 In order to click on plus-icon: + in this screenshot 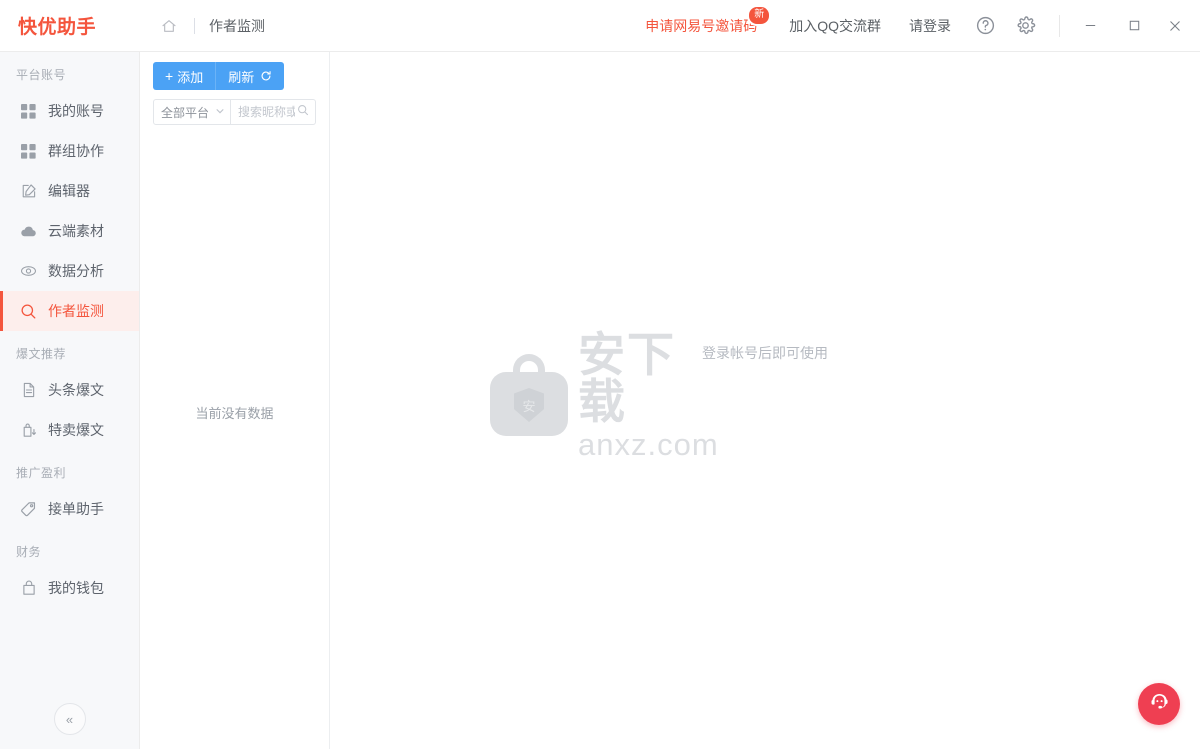, I will do `click(169, 76)`.